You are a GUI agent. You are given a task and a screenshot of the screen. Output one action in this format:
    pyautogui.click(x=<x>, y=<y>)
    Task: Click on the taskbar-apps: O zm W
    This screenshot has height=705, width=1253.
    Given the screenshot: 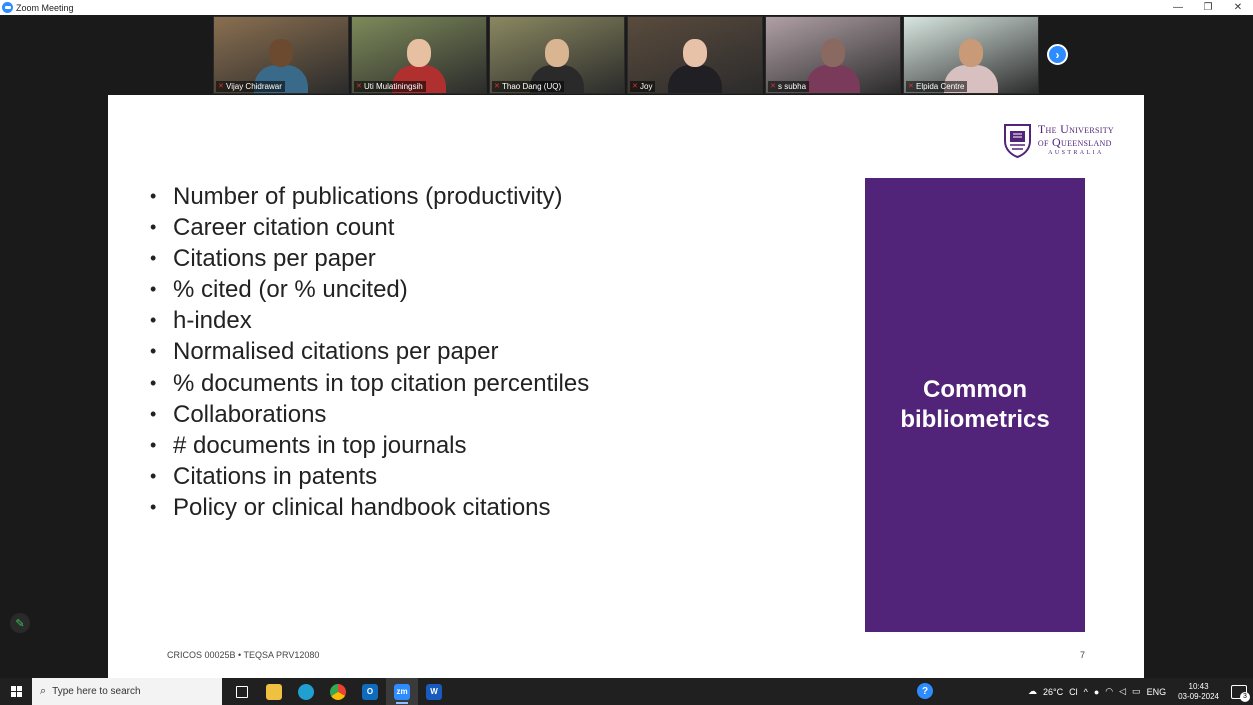 What is the action you would take?
    pyautogui.click(x=338, y=691)
    